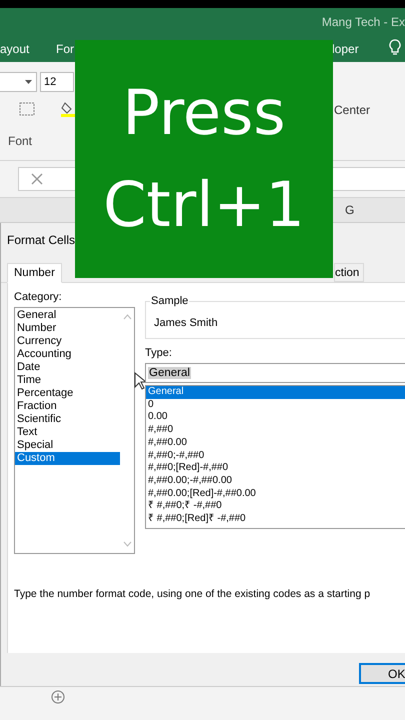  I want to click on caption-text: Press, so click(204, 113).